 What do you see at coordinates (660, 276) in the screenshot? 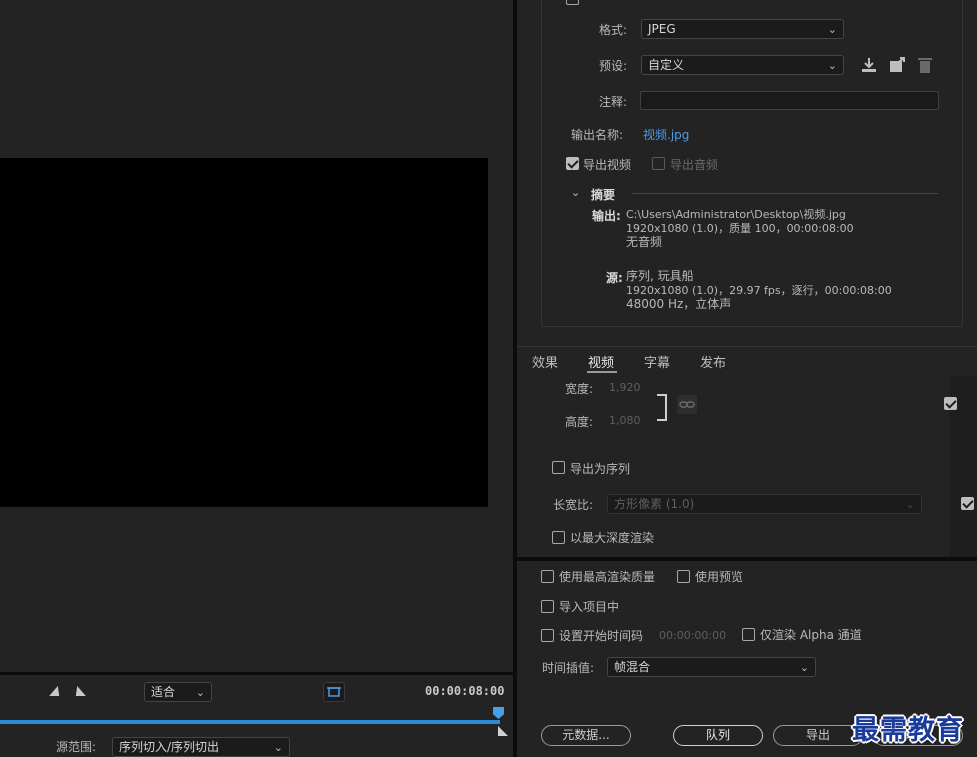
I see `summary-source-name: 序列, 玩具船` at bounding box center [660, 276].